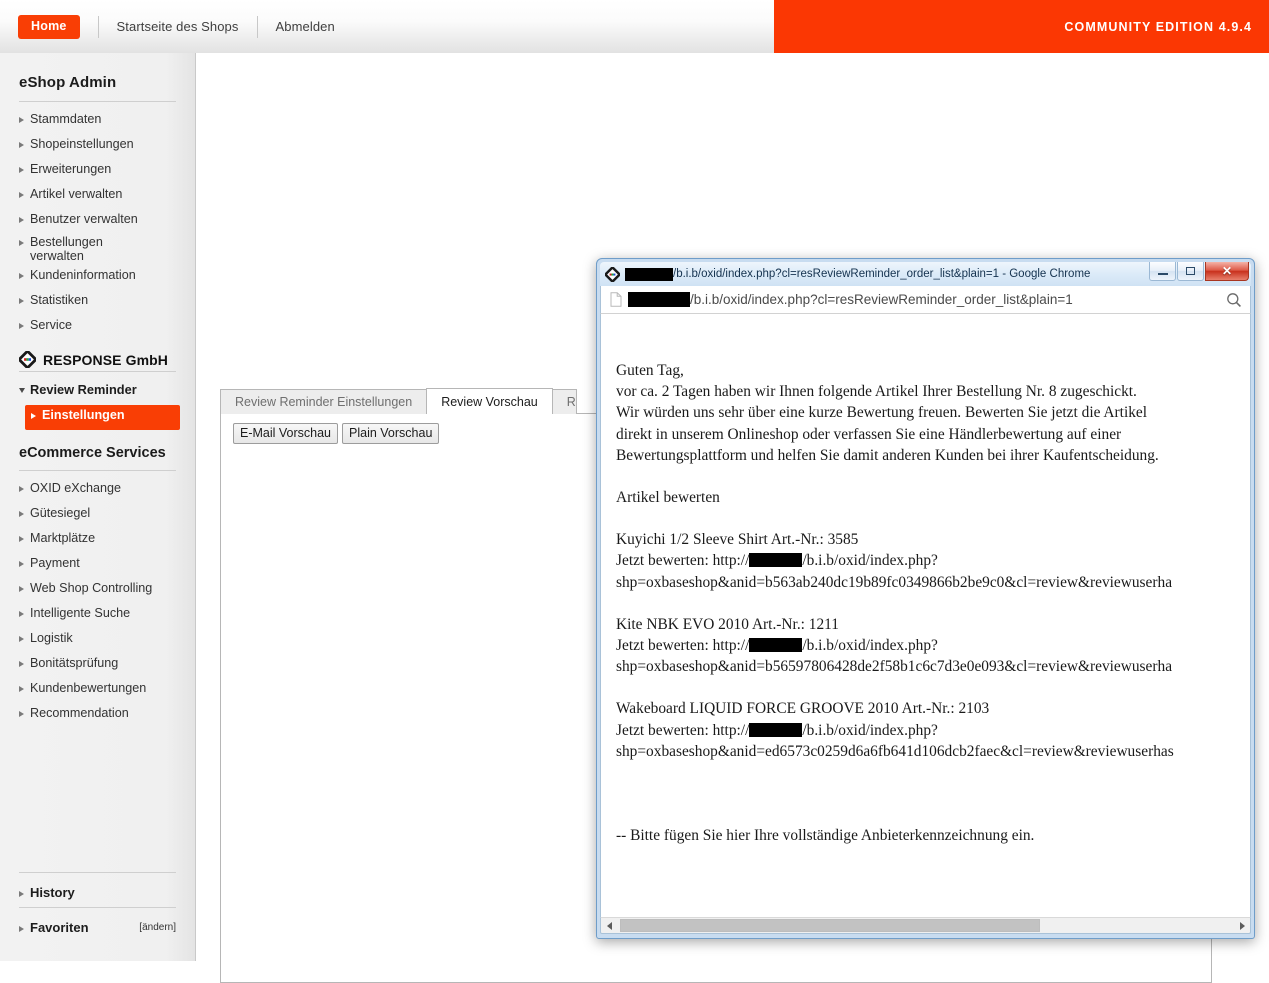 The height and width of the screenshot is (983, 1269). Describe the element at coordinates (157, 927) in the screenshot. I see `favorites-edit-link: [ändern]` at that location.